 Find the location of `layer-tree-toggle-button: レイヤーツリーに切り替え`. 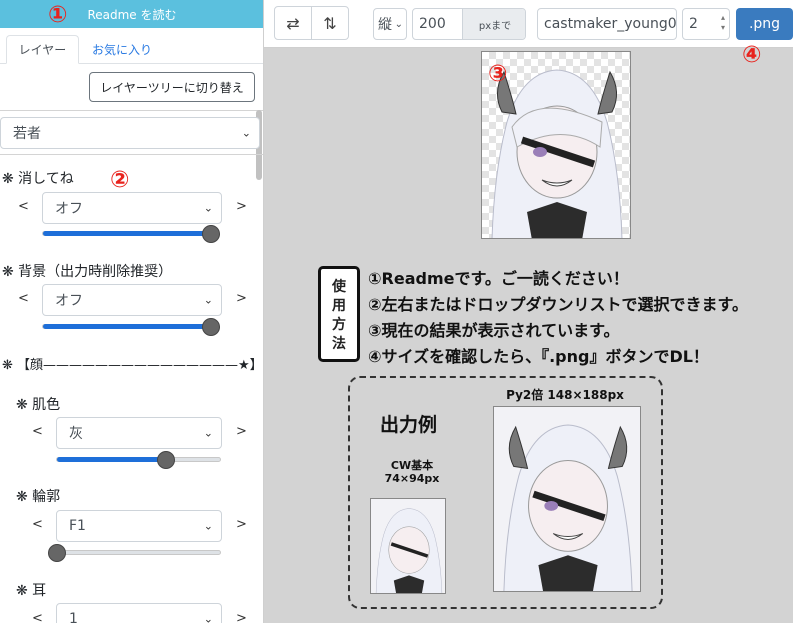

layer-tree-toggle-button: レイヤーツリーに切り替え is located at coordinates (172, 87).